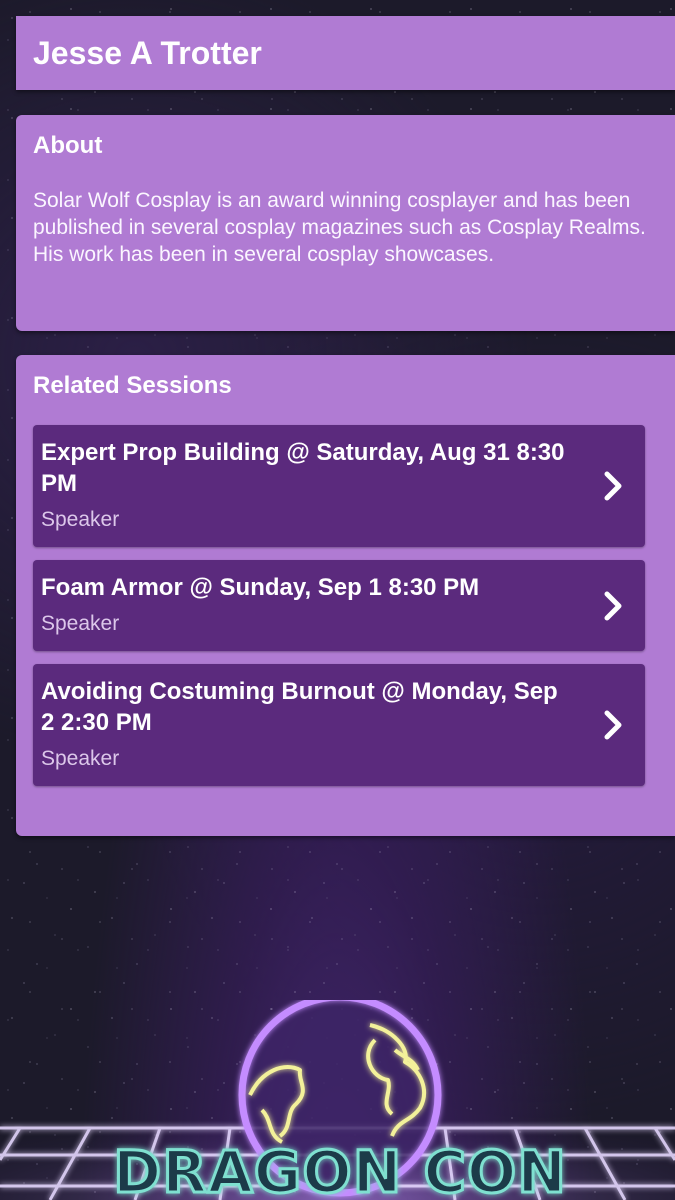 The height and width of the screenshot is (1200, 675). What do you see at coordinates (68, 145) in the screenshot?
I see `about-heading: About` at bounding box center [68, 145].